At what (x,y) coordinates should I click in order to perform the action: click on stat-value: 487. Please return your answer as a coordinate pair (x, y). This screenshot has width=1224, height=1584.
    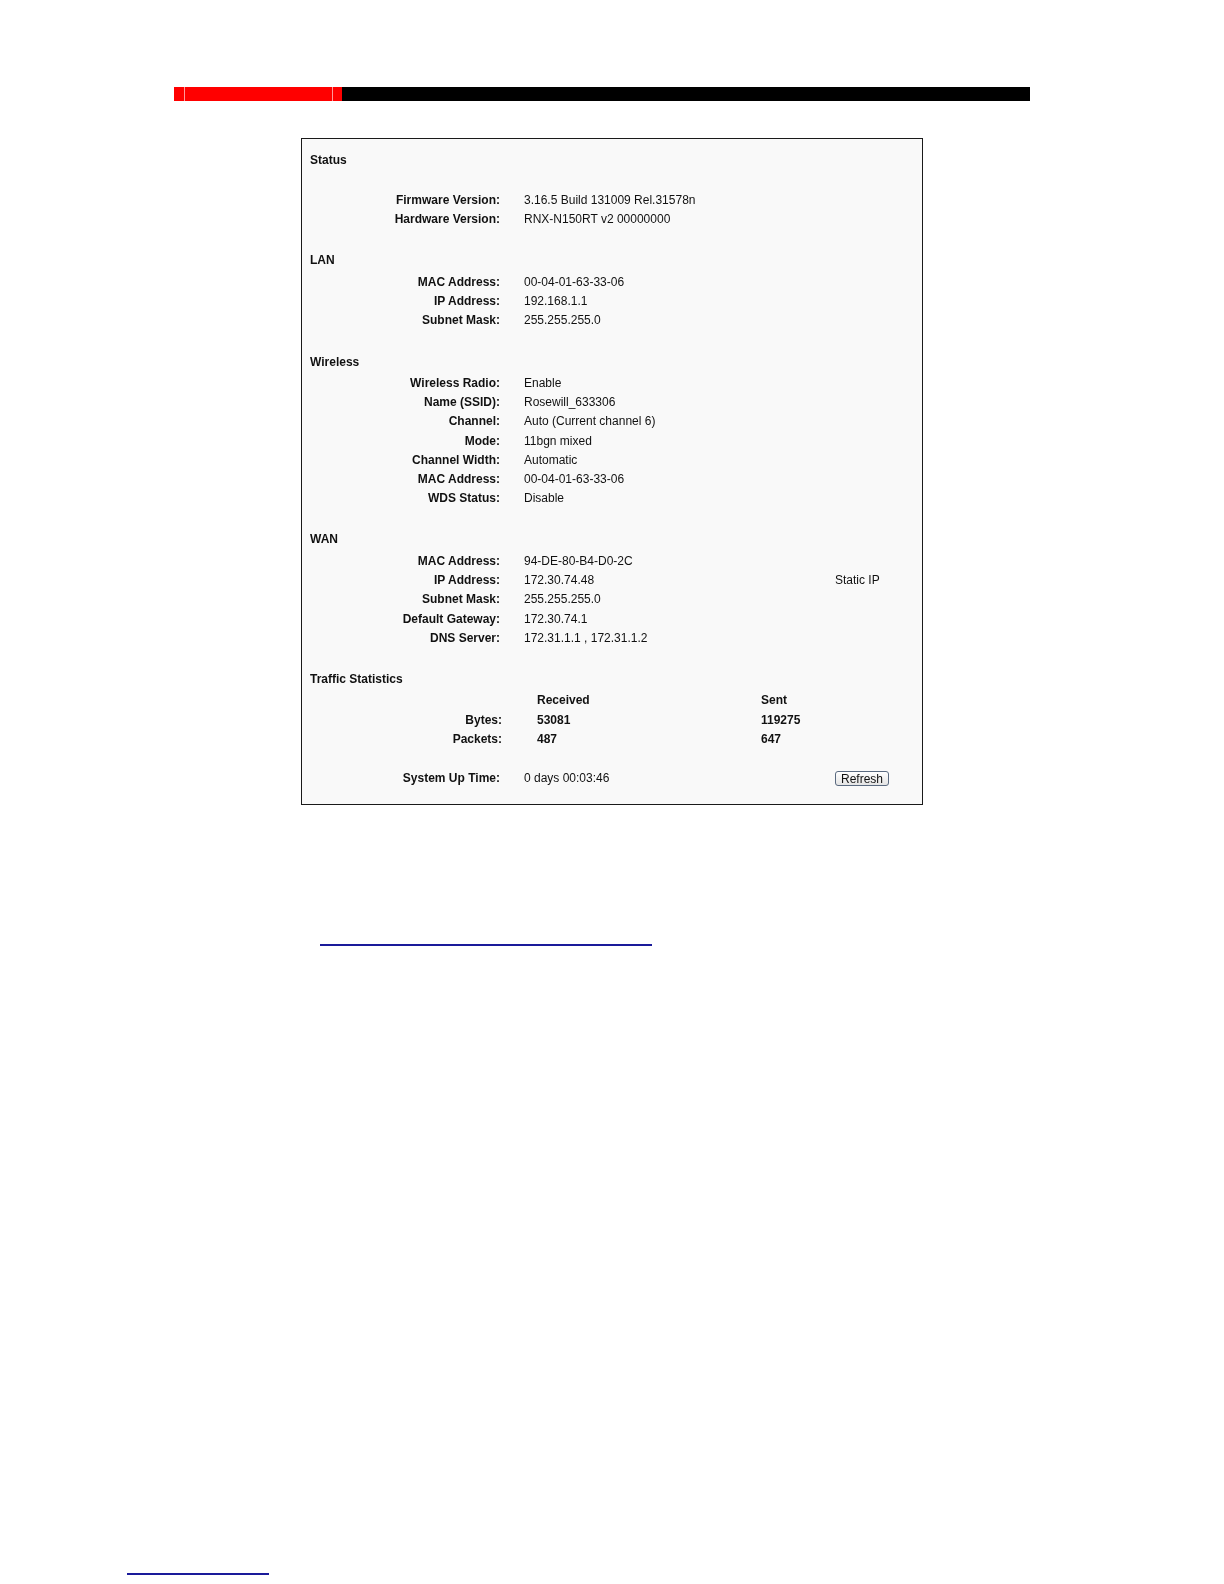
    Looking at the image, I should click on (548, 739).